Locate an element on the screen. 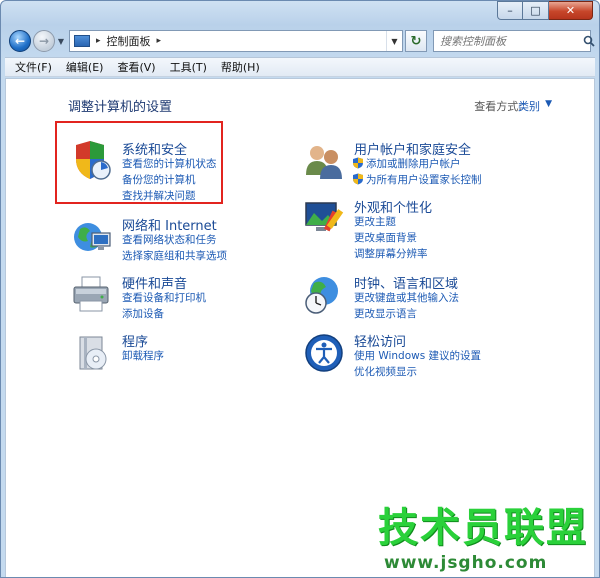 This screenshot has width=600, height=578. category-link: 选择家庭组和共享选项 is located at coordinates (174, 255).